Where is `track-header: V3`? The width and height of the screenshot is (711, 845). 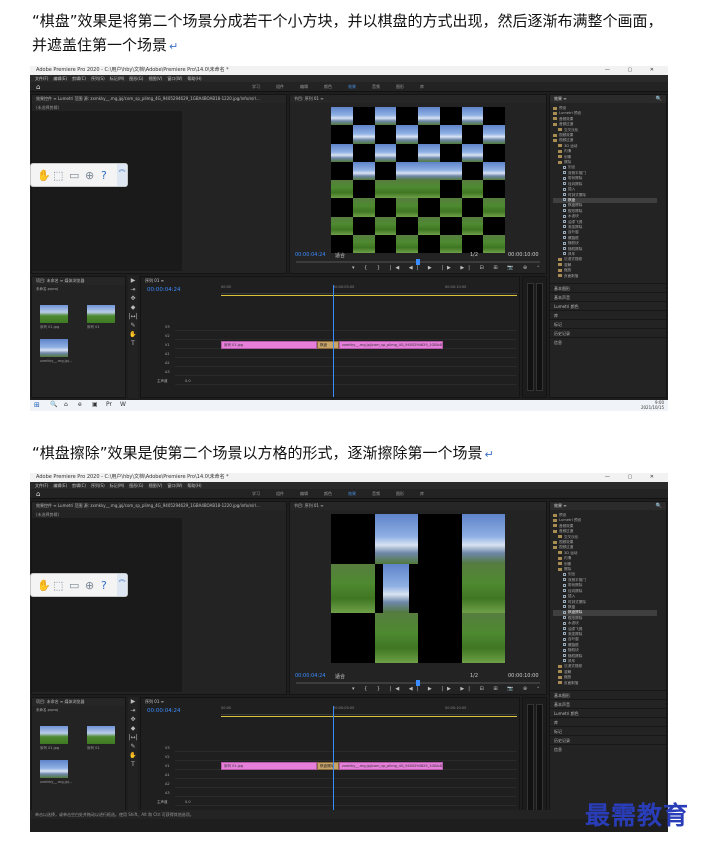
track-header: V3 is located at coordinates (167, 748).